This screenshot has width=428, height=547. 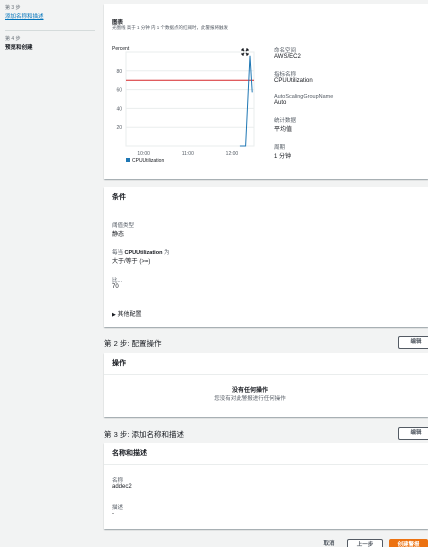 I want to click on x-tick-label: 12:00, so click(x=232, y=154).